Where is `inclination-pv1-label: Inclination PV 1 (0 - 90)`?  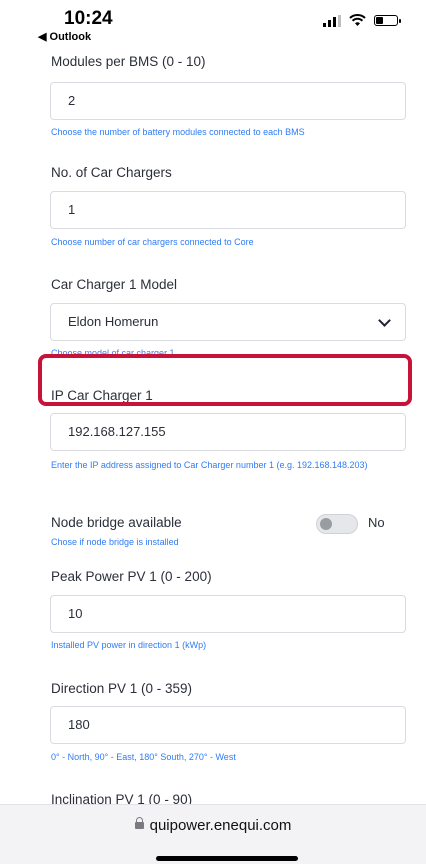 inclination-pv1-label: Inclination PV 1 (0 - 90) is located at coordinates (122, 798).